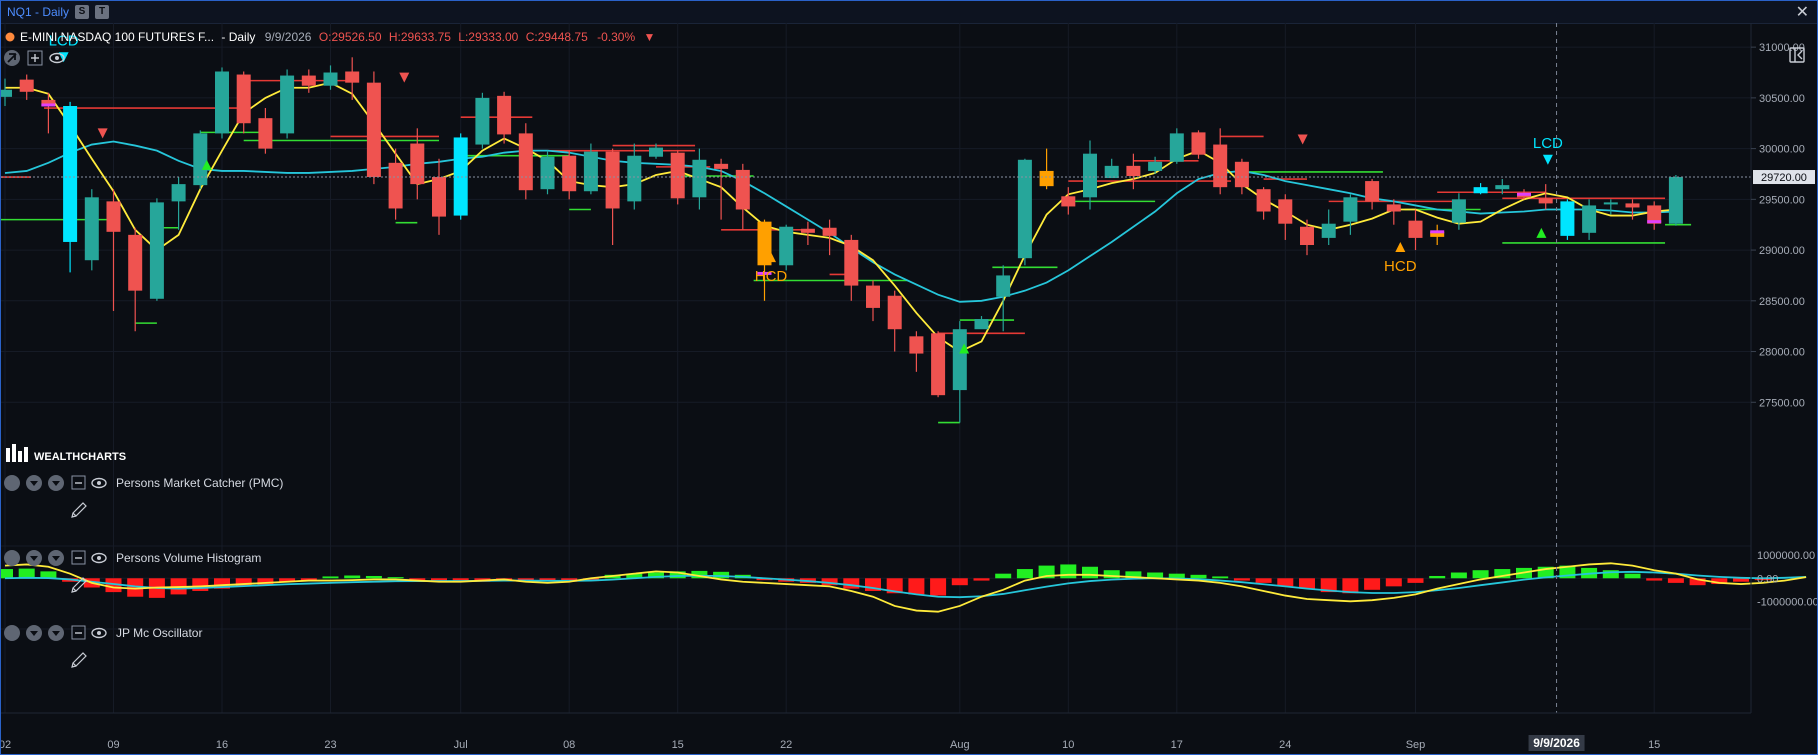  I want to click on oscillator-fast-line, so click(905, 587).